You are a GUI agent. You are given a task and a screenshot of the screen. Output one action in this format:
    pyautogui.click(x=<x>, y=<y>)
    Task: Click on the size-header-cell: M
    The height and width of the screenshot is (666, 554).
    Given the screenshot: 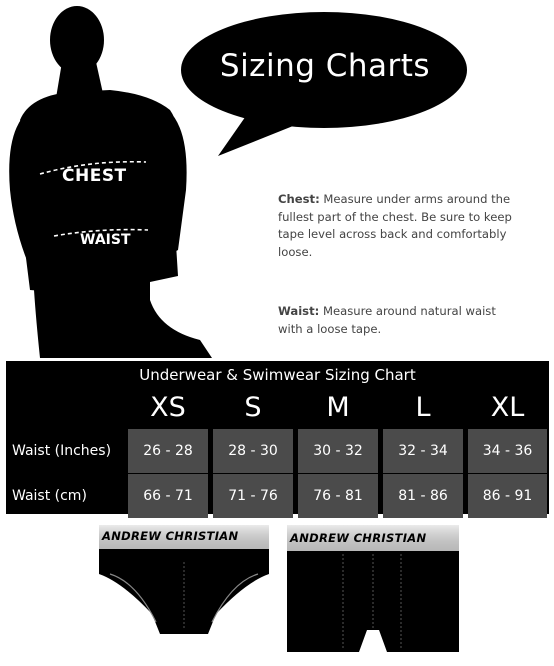 What is the action you would take?
    pyautogui.click(x=338, y=407)
    